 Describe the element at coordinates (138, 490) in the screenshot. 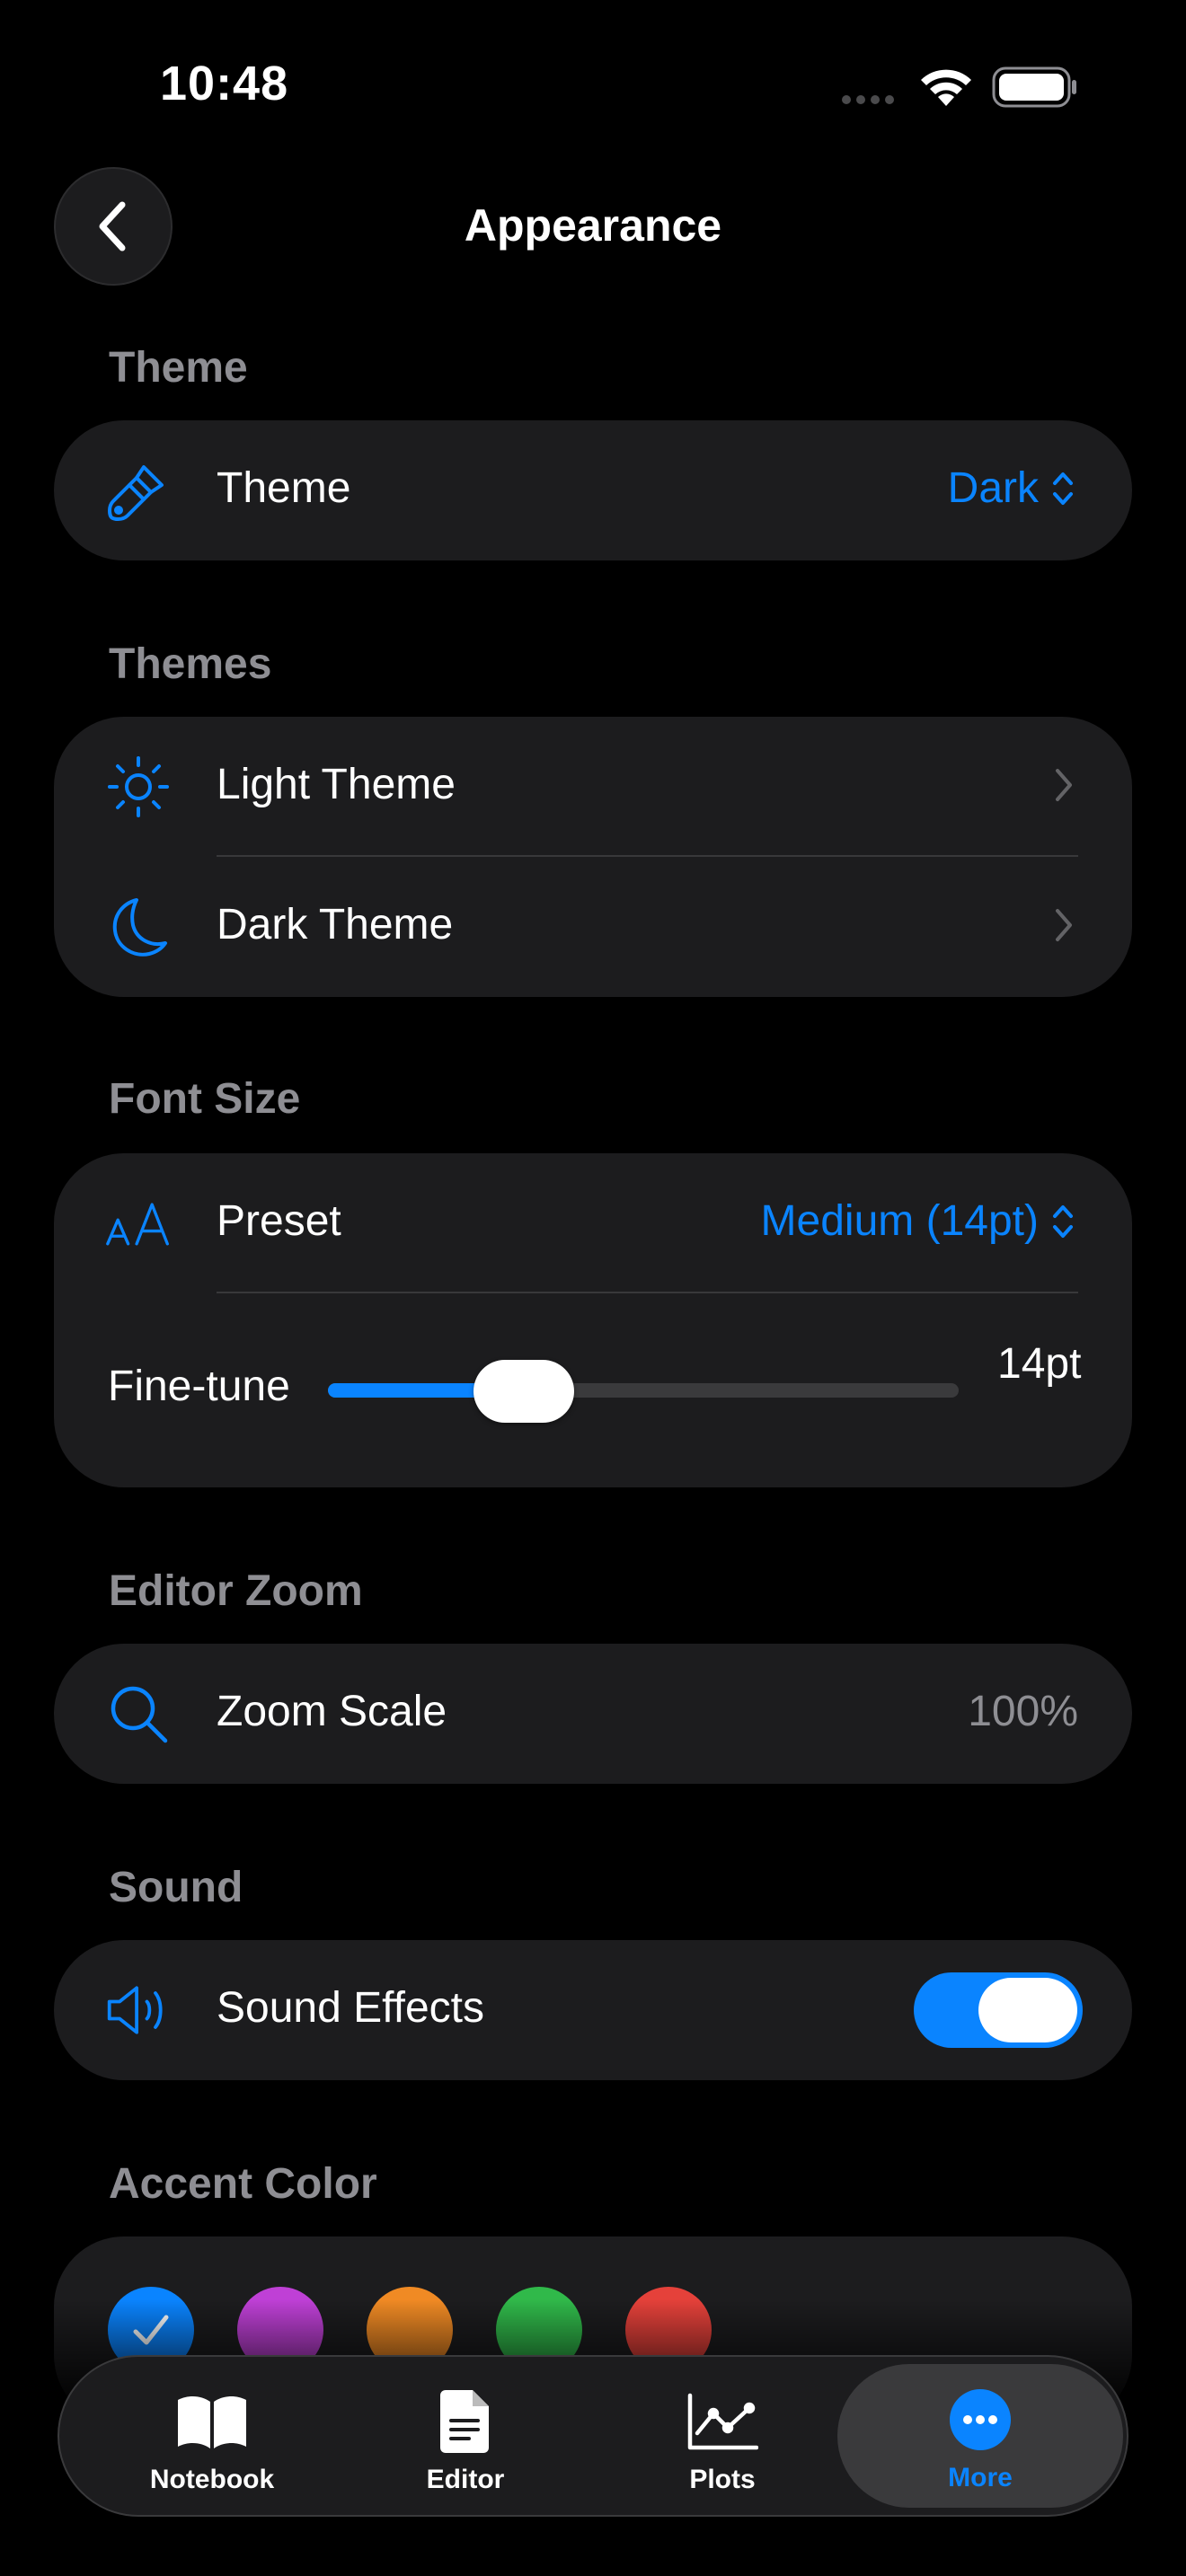

I see `paintbrush-icon` at that location.